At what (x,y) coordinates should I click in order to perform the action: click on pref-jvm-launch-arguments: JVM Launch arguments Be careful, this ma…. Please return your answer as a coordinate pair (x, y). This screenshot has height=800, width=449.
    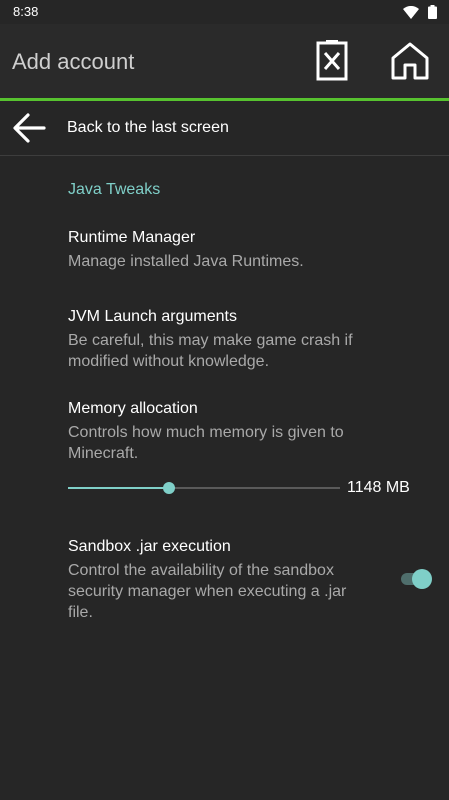
    Looking at the image, I should click on (238, 339).